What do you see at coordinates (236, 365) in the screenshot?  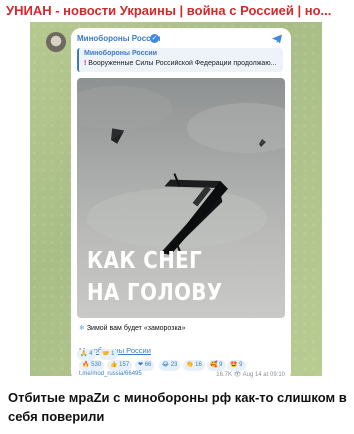 I see `reaction-star-eyes: 🤩 9` at bounding box center [236, 365].